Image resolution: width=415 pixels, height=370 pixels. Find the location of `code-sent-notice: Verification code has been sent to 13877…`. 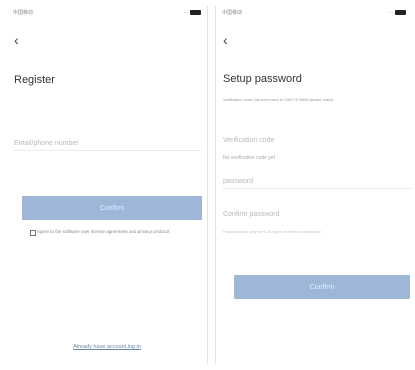

code-sent-notice: Verification code has been sent to 13877… is located at coordinates (278, 99).